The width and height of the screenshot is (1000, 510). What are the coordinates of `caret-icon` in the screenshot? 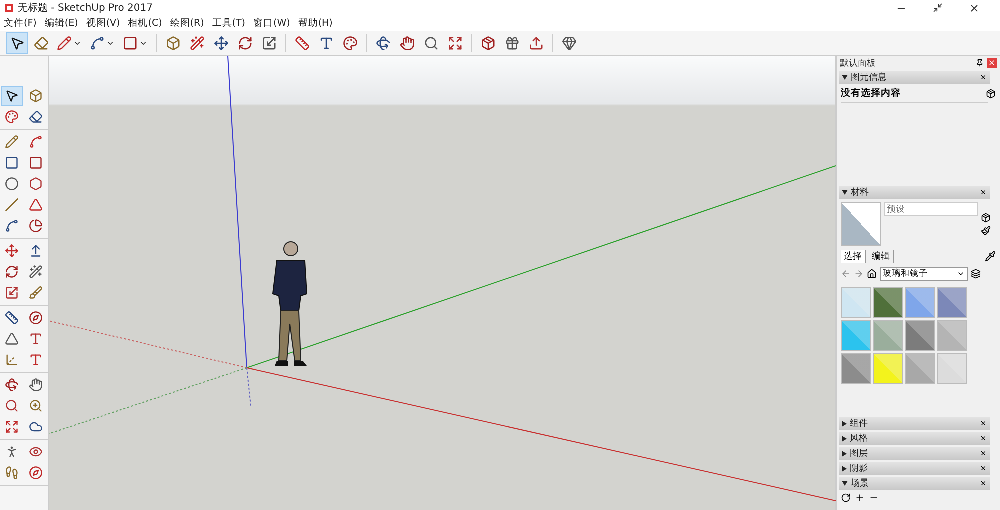 It's located at (961, 274).